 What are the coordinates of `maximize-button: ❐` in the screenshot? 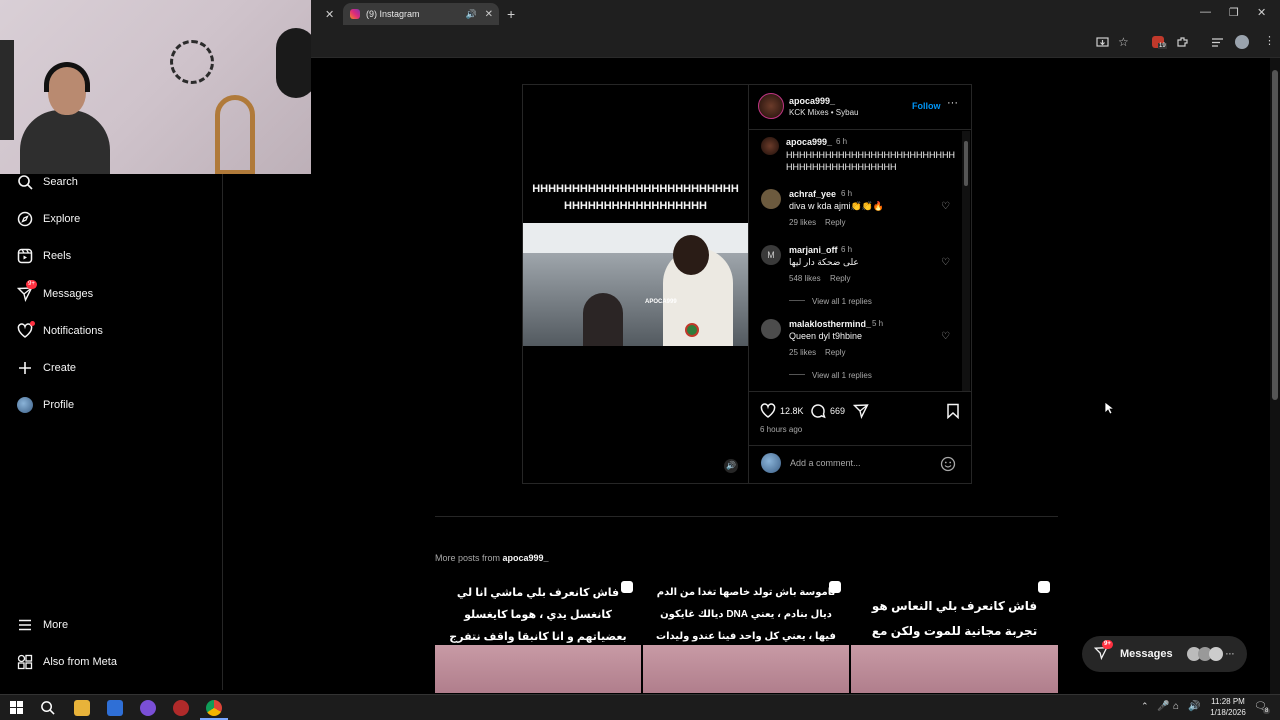 It's located at (1234, 12).